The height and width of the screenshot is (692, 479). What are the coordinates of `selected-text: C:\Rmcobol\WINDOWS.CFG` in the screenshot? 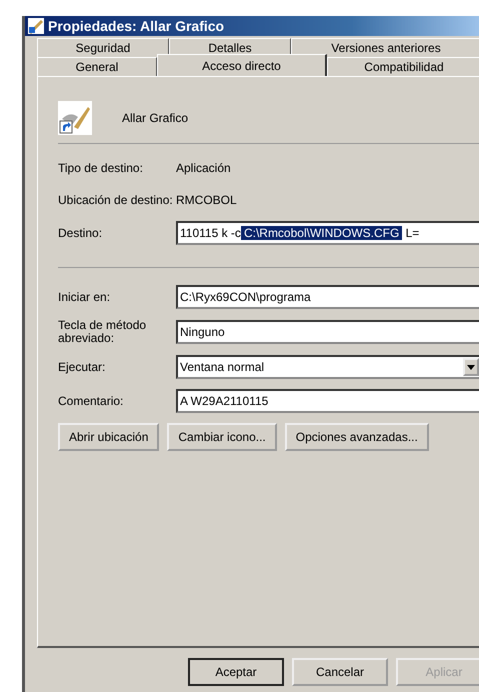 It's located at (321, 233).